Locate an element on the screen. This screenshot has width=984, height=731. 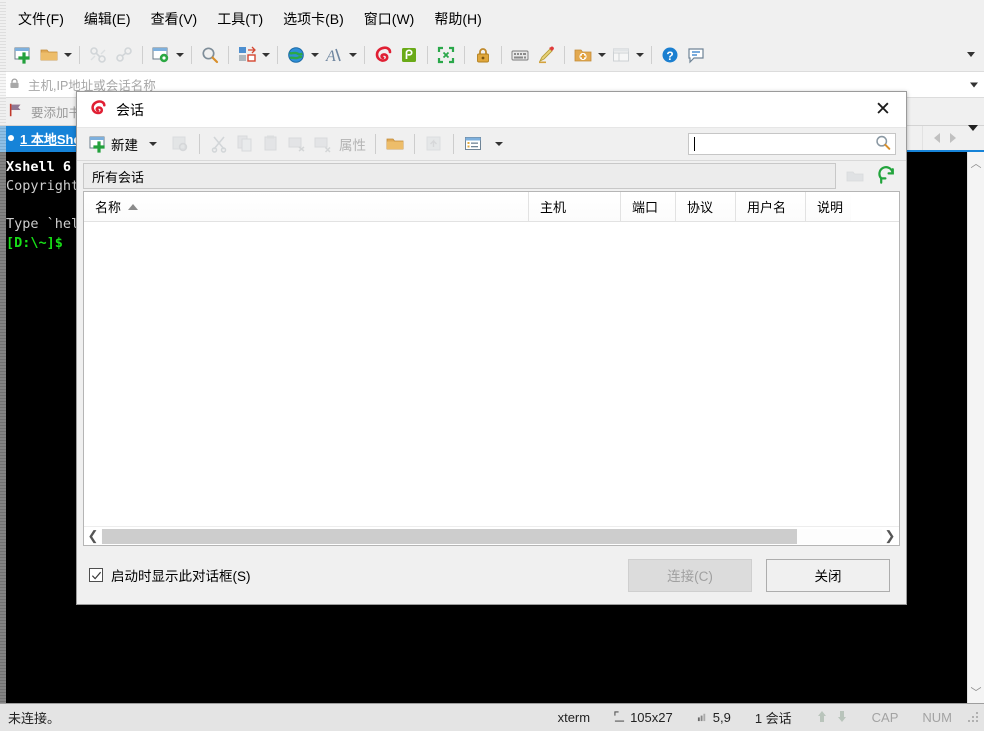
view-mode-button is located at coordinates (473, 144).